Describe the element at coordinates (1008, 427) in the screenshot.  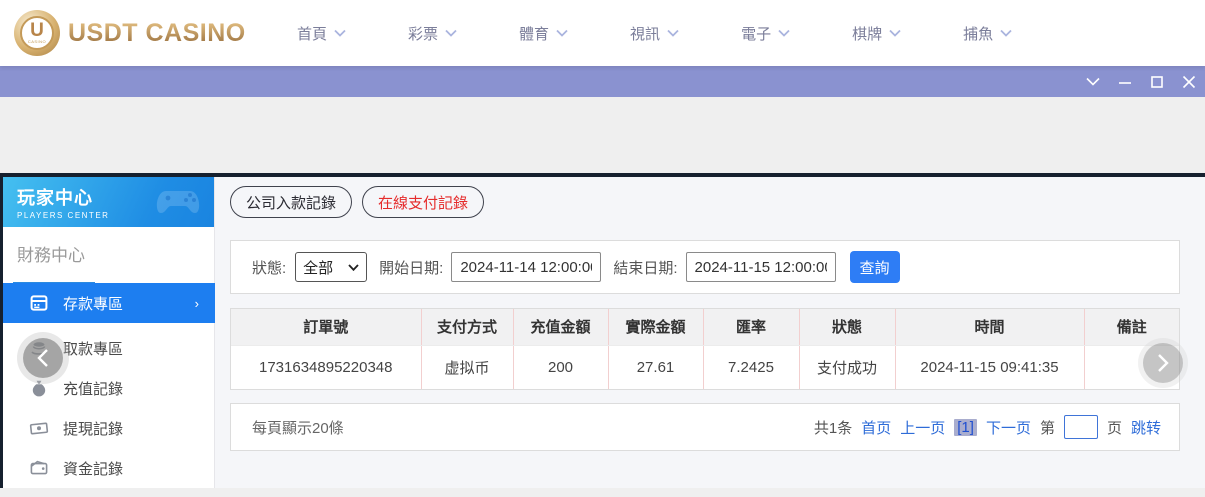
I see `next-page-link: 下一页` at that location.